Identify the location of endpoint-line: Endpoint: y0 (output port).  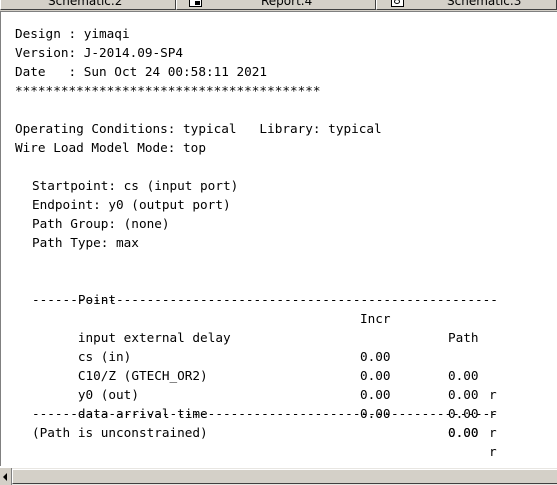
(131, 204).